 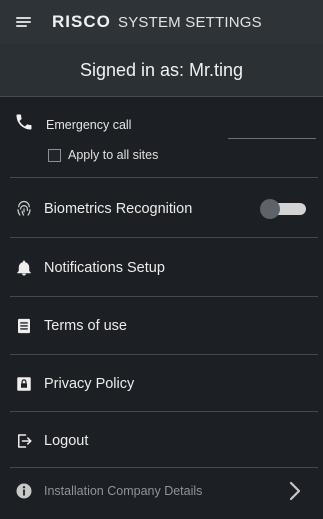 What do you see at coordinates (24, 122) in the screenshot?
I see `phone-icon` at bounding box center [24, 122].